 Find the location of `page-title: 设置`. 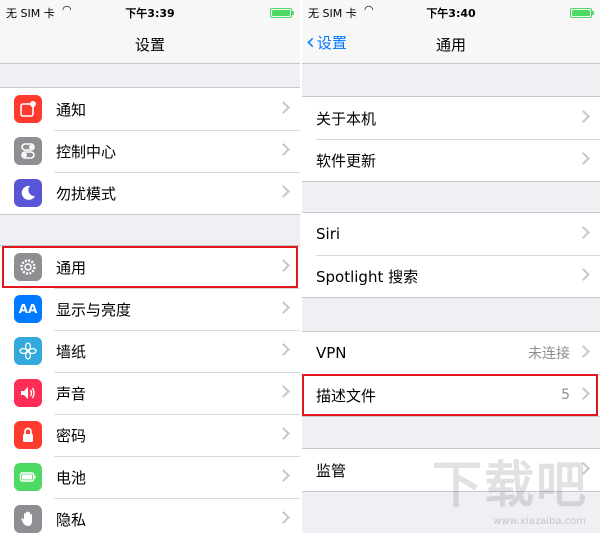

page-title: 设置 is located at coordinates (149, 45).